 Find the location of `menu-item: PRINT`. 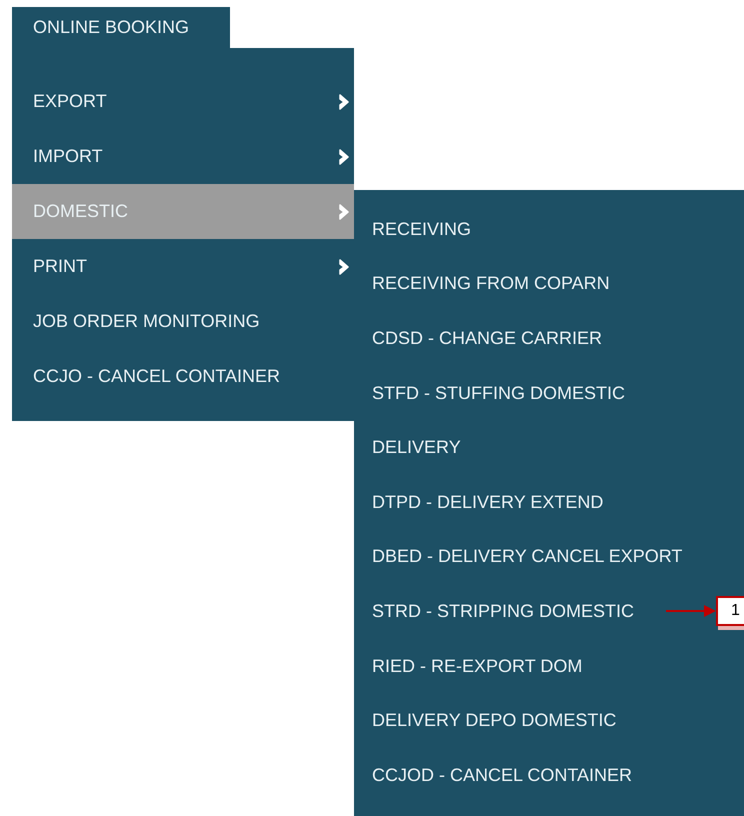

menu-item: PRINT is located at coordinates (183, 266).